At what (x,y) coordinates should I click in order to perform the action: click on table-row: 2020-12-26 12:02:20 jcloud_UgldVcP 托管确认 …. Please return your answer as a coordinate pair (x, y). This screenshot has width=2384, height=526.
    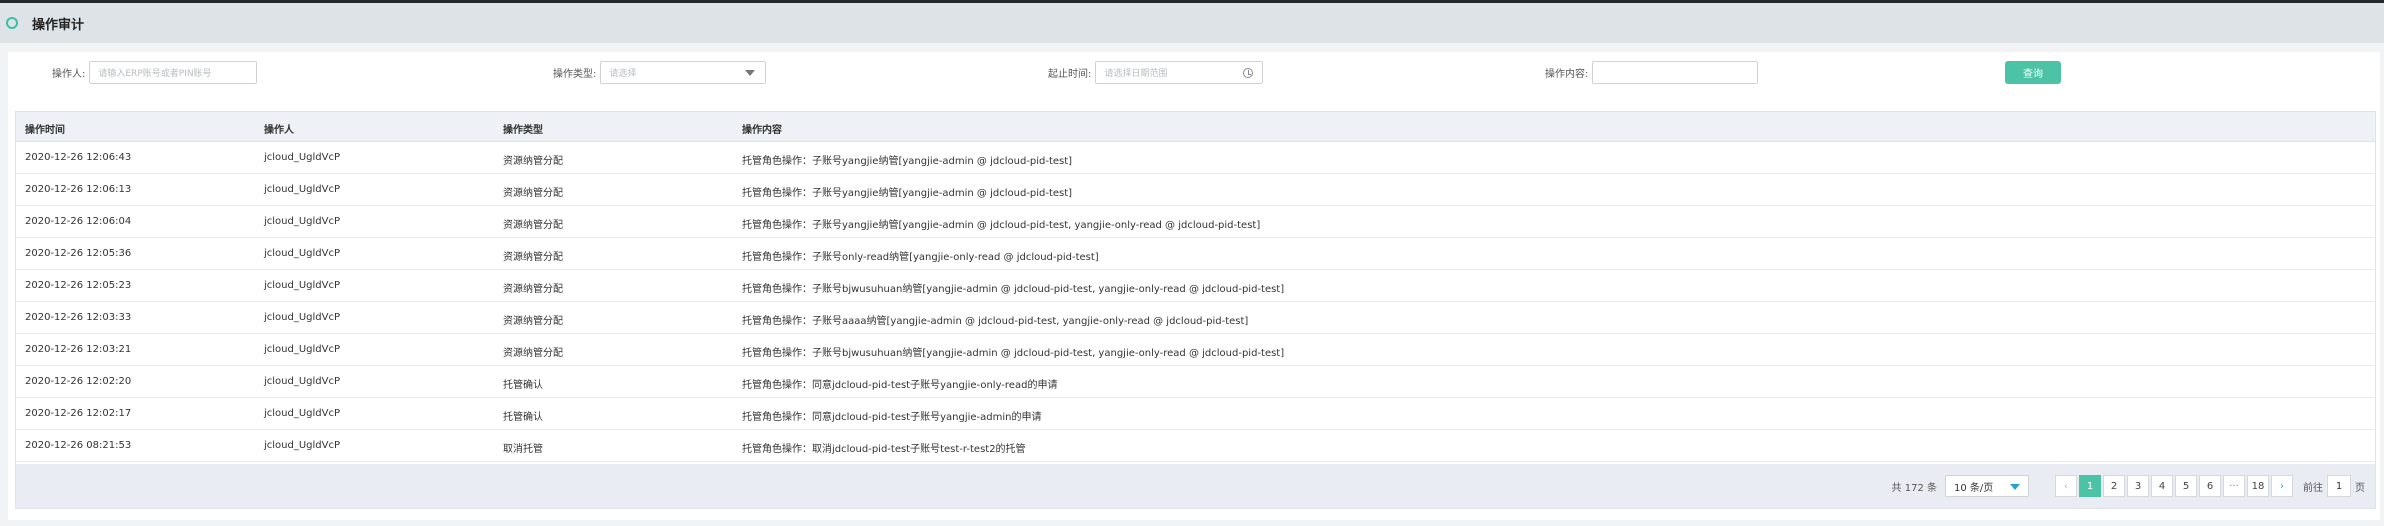
    Looking at the image, I should click on (1195, 382).